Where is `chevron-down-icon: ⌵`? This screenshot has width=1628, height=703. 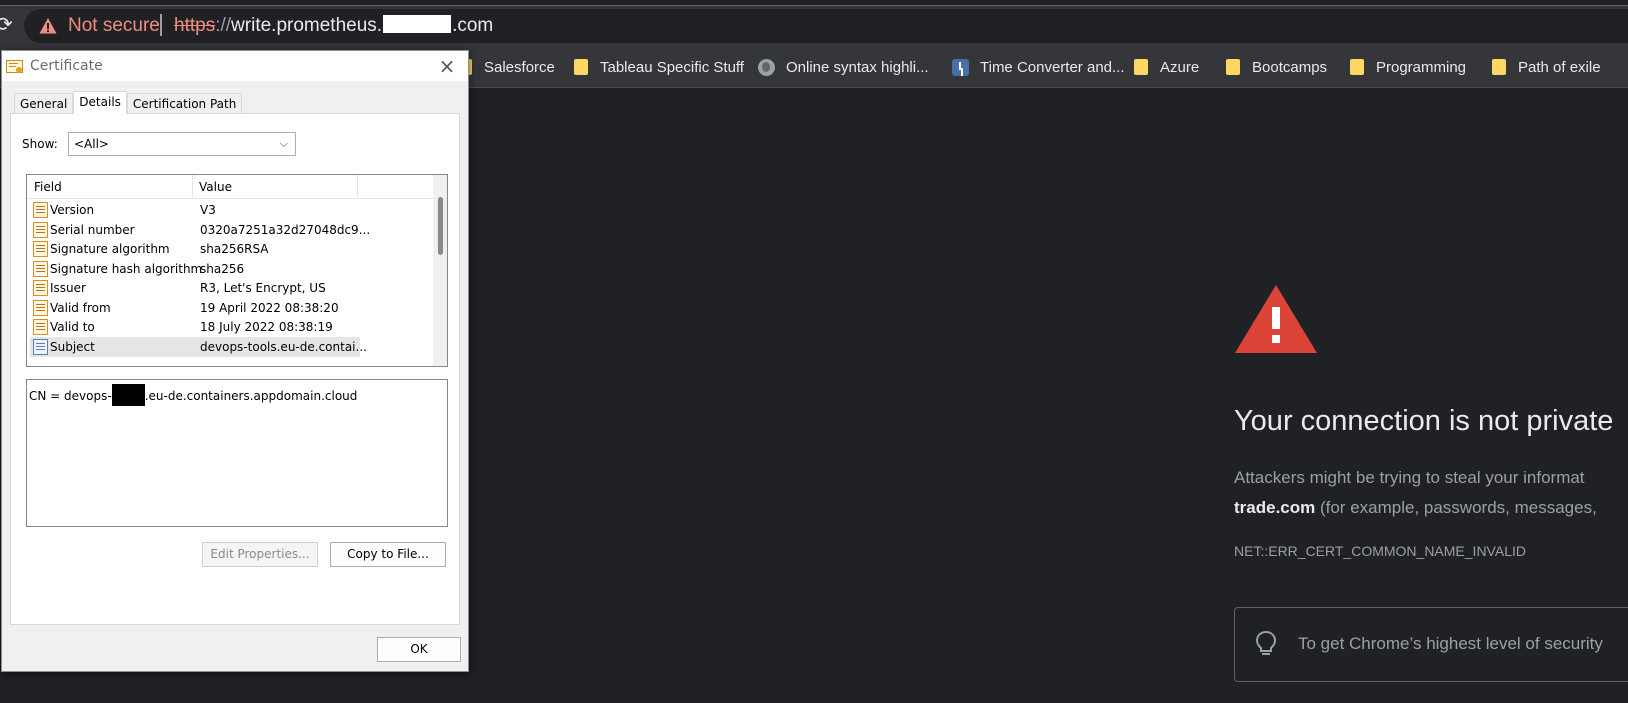
chevron-down-icon: ⌵ is located at coordinates (283, 143).